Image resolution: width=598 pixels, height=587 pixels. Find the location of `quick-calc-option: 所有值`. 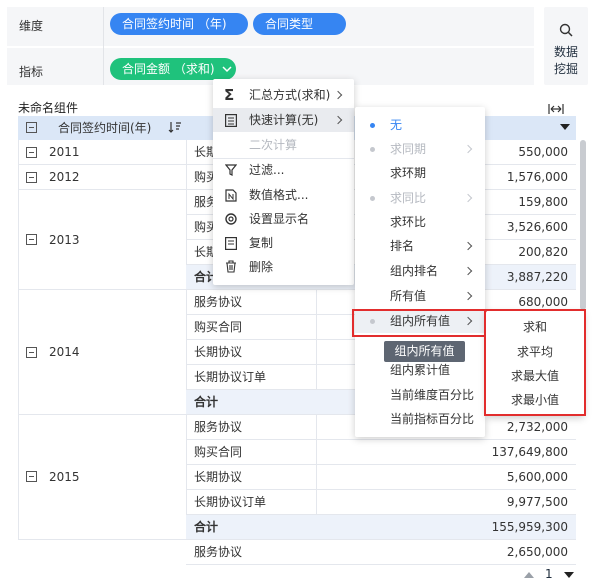

quick-calc-option: 所有值 is located at coordinates (420, 296).